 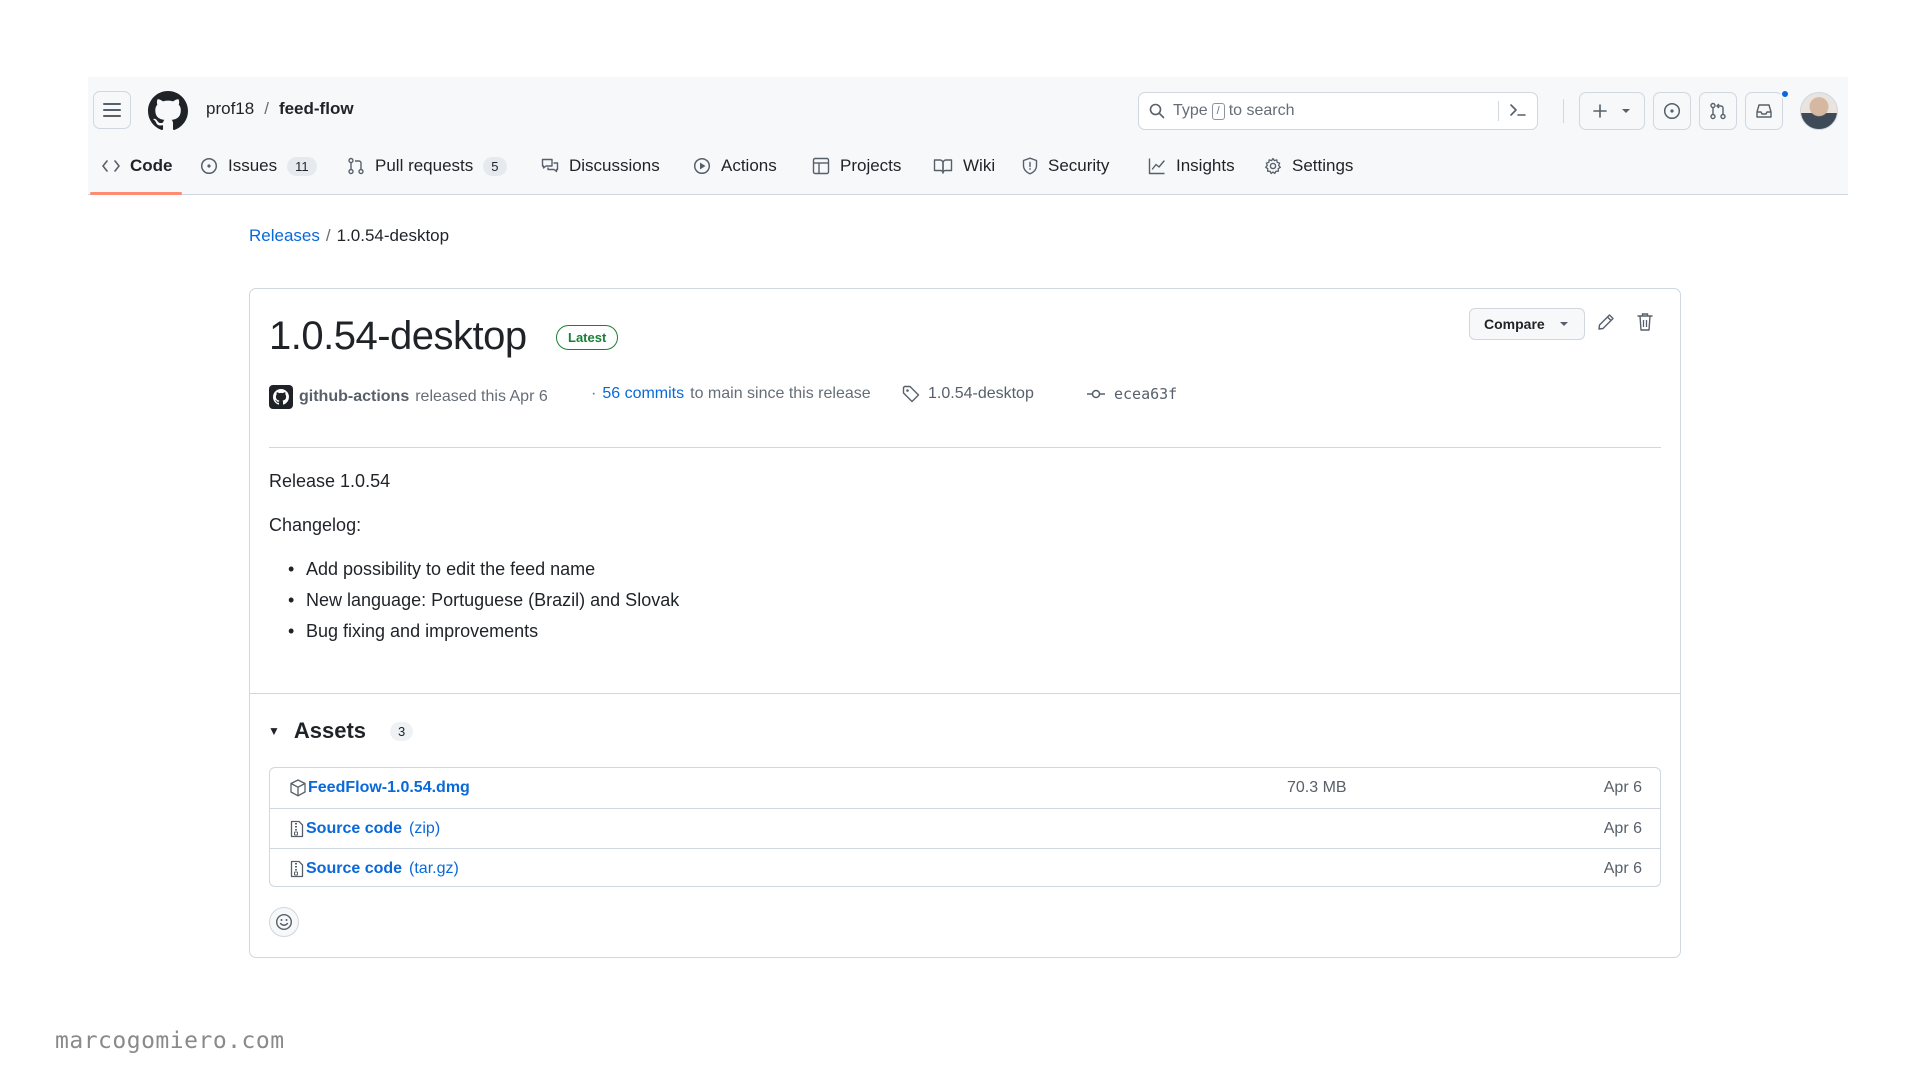 What do you see at coordinates (136, 193) in the screenshot?
I see `active-tab-indicator` at bounding box center [136, 193].